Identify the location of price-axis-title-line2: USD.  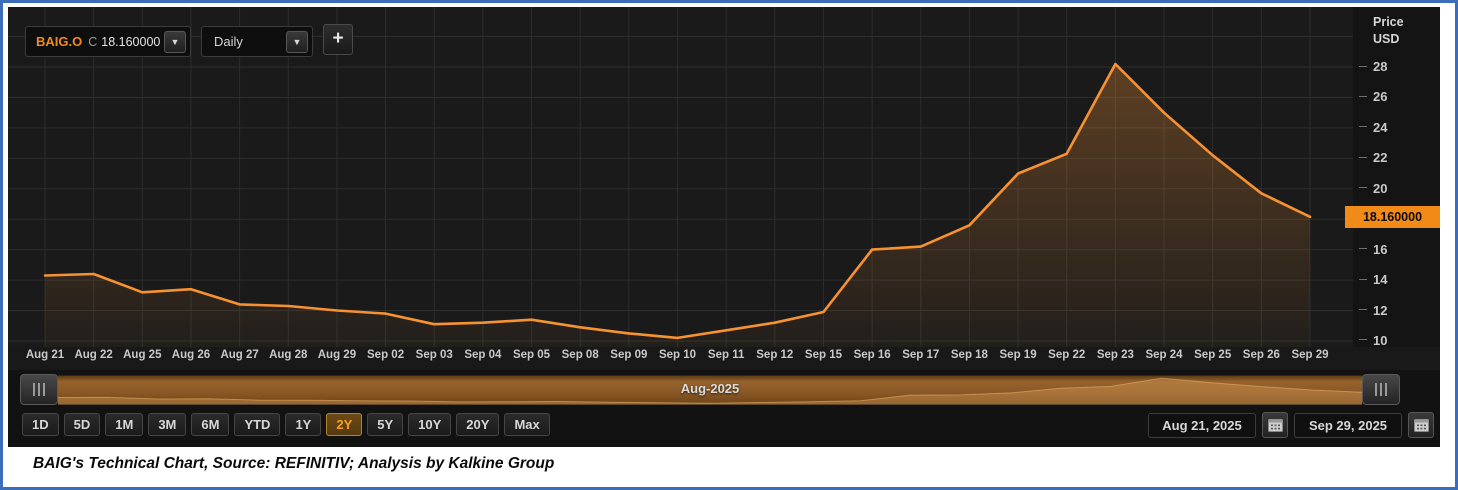
(1386, 39).